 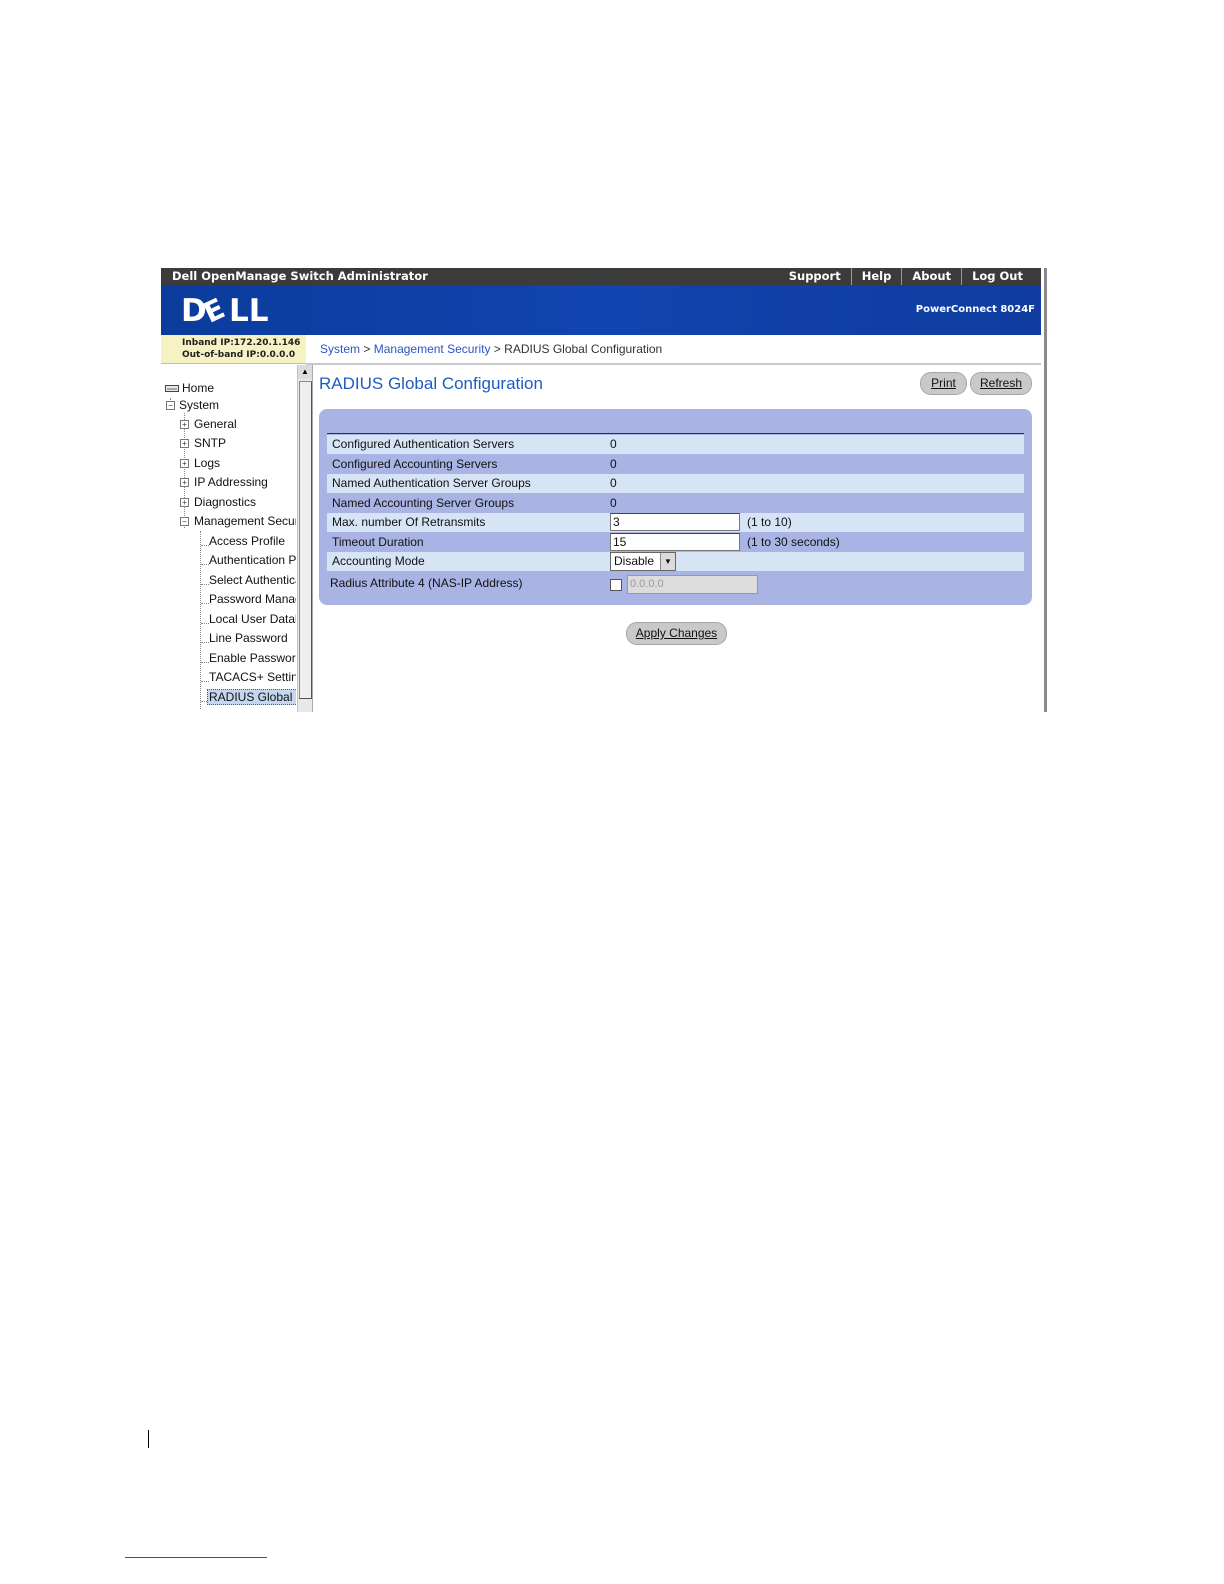 I want to click on out-of-band-ip: Out-of-band IP:0.0.0.0, so click(x=239, y=355).